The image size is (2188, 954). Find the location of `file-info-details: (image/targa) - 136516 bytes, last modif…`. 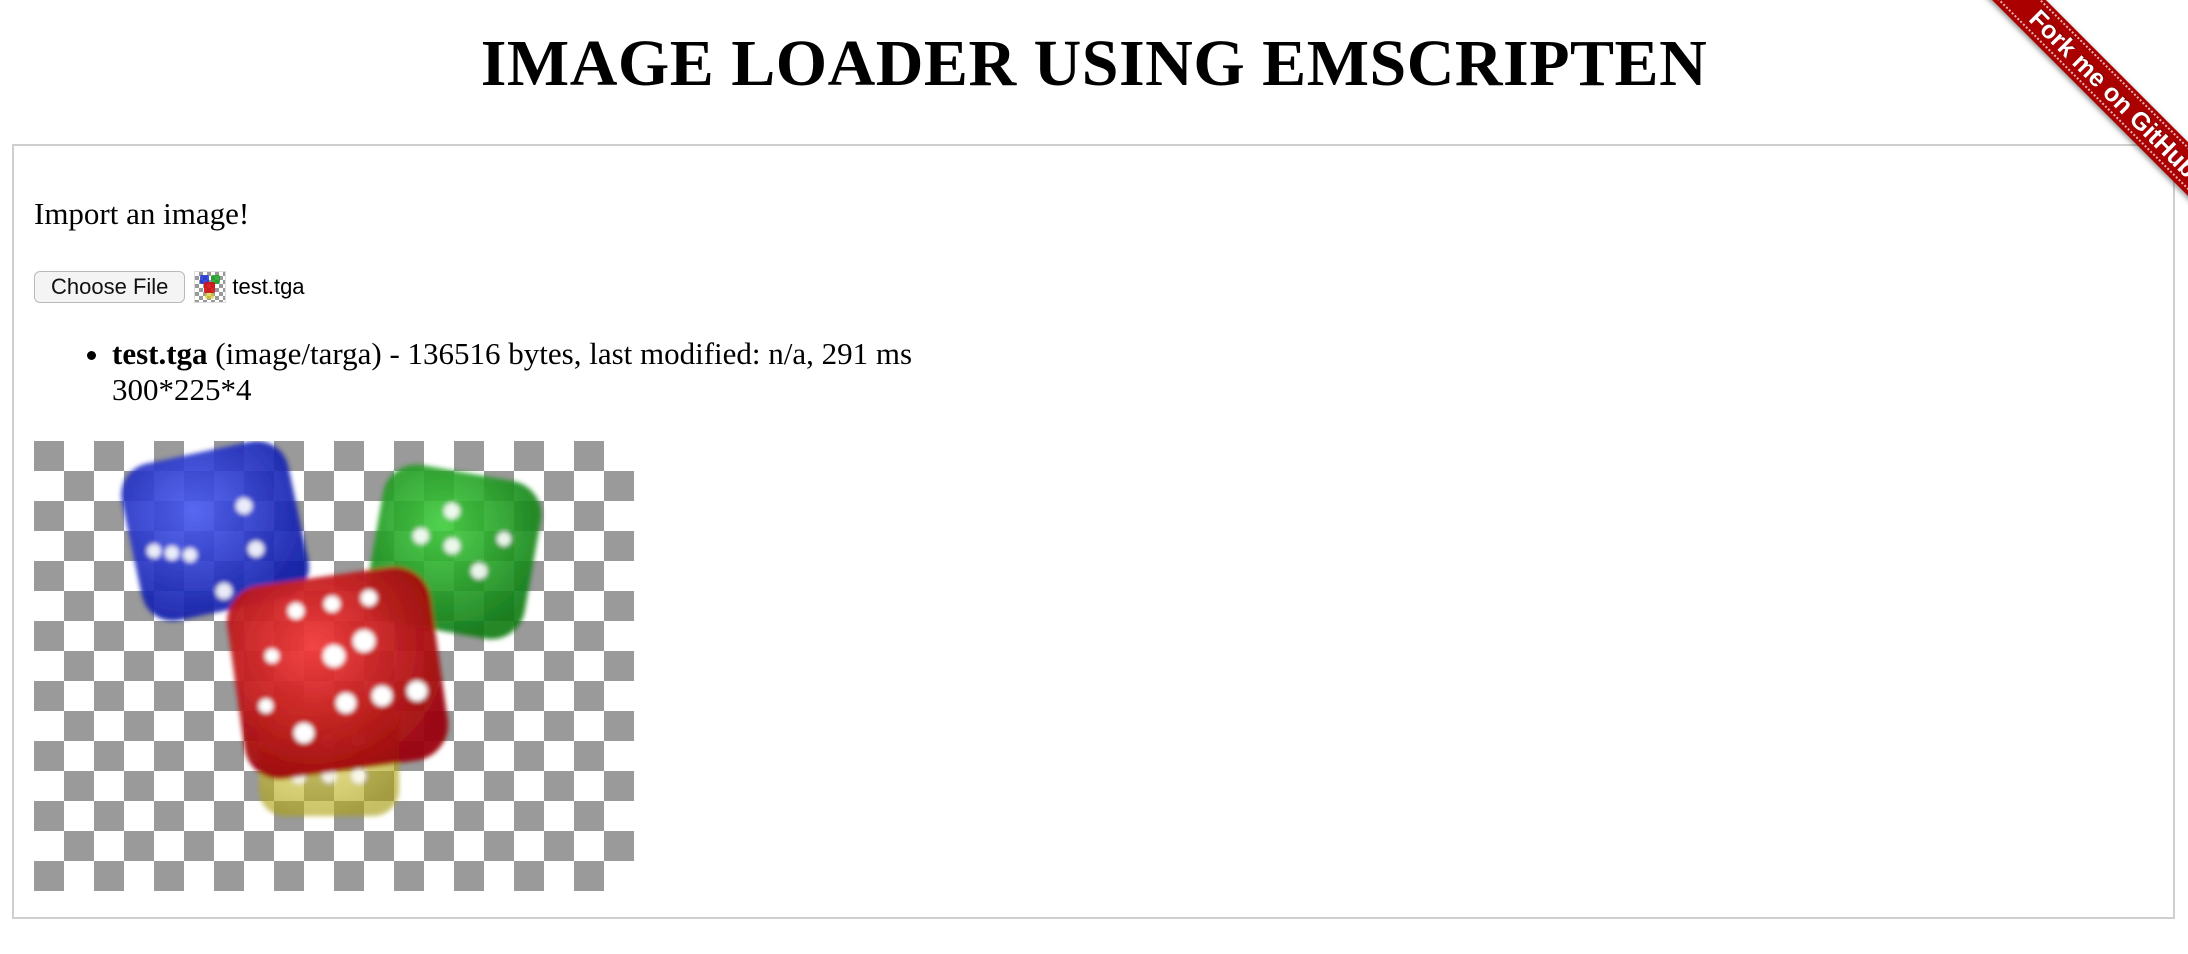

file-info-details: (image/targa) - 136516 bytes, last modif… is located at coordinates (560, 353).